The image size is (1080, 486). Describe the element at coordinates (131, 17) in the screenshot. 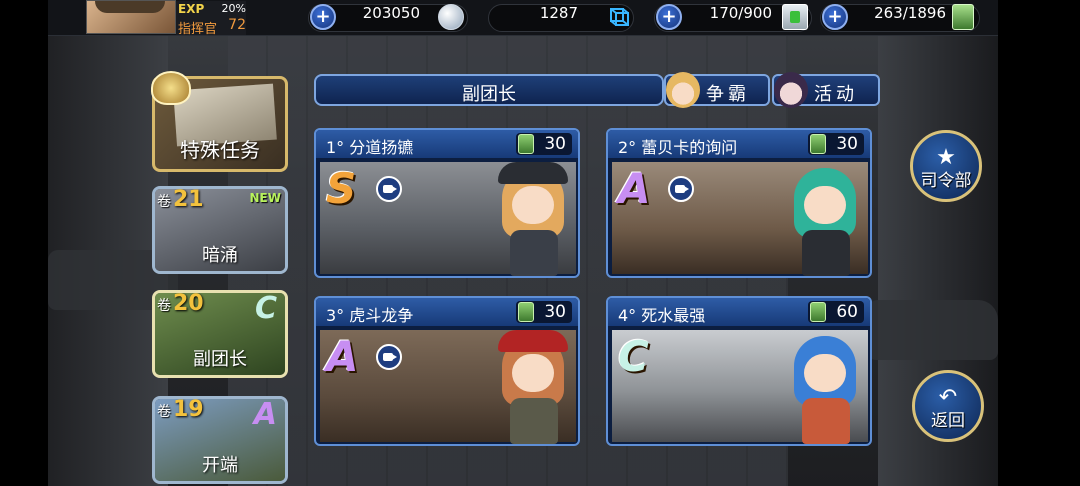

I see `player-avatar` at that location.